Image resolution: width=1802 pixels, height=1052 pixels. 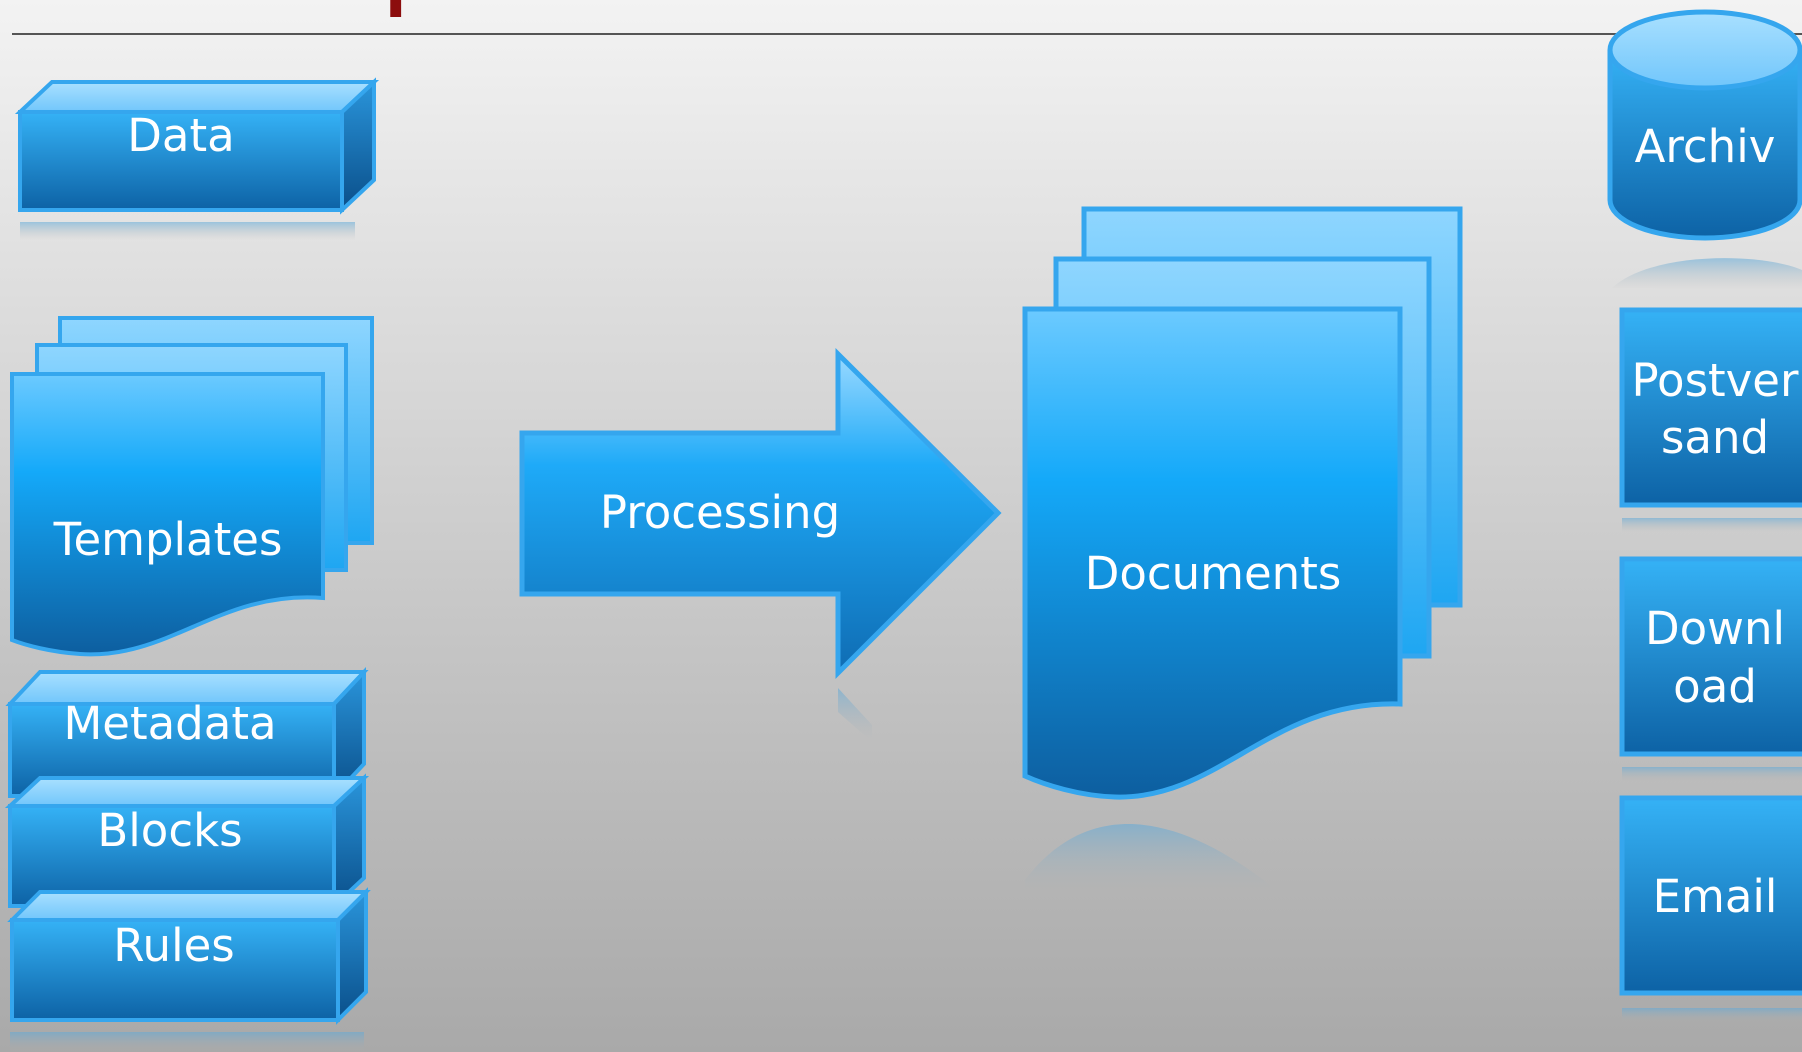 I want to click on documents-label: Documents, so click(x=1213, y=573).